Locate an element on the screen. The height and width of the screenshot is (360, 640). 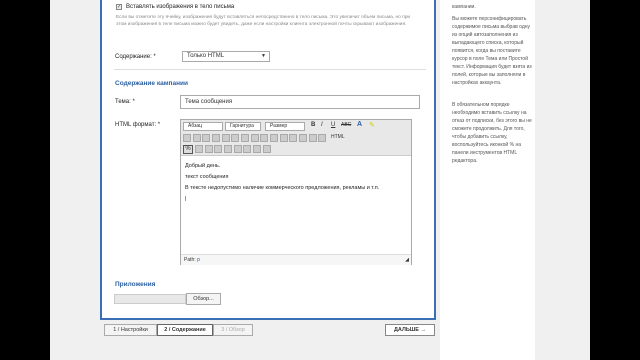
outdent-icon is located at coordinates (245, 138).